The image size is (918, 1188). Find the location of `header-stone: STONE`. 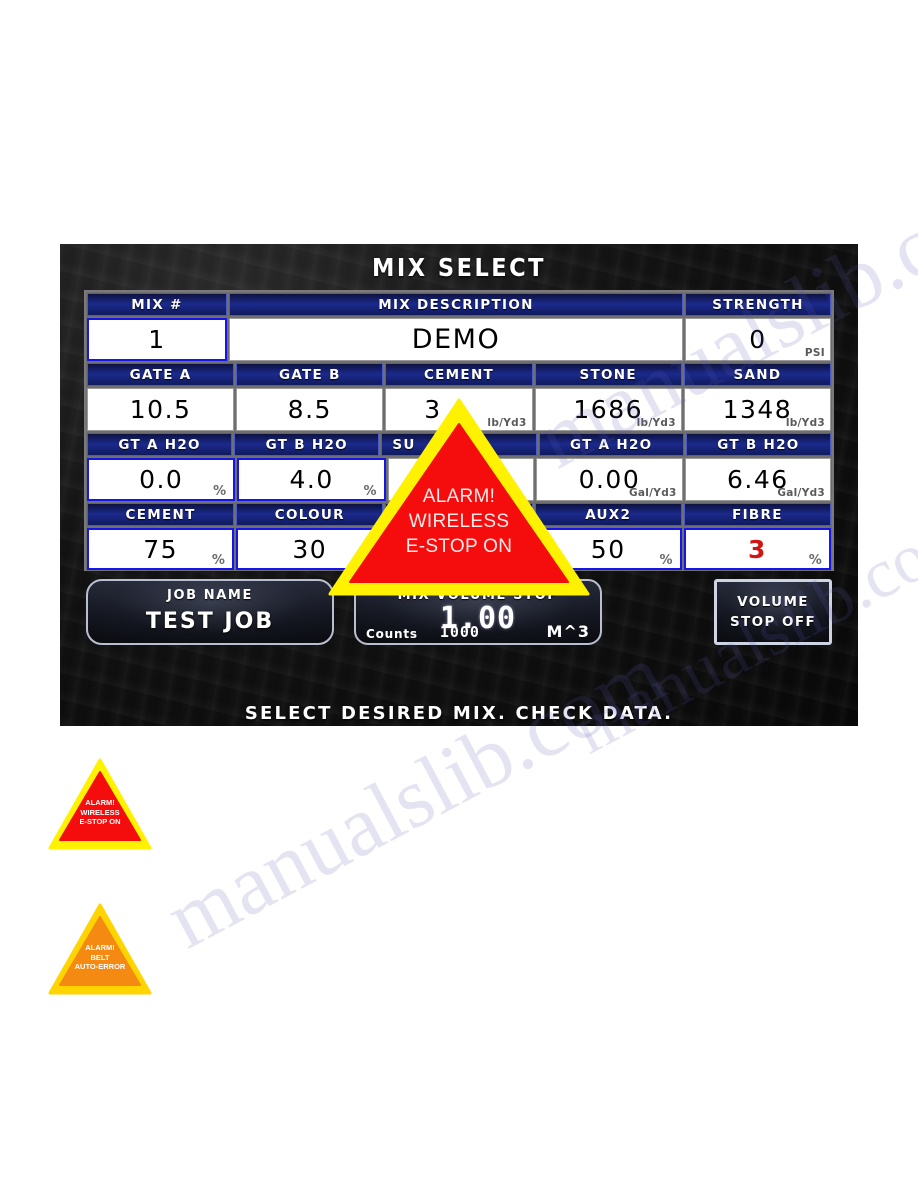

header-stone: STONE is located at coordinates (608, 374).